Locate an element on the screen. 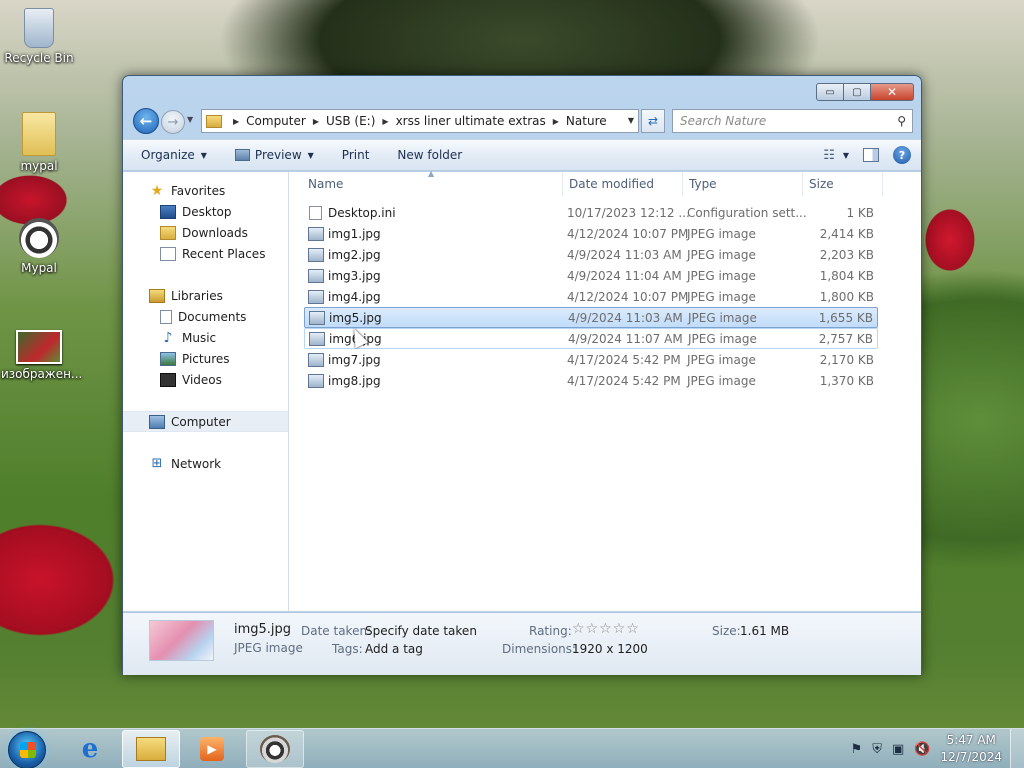 The height and width of the screenshot is (768, 1024). taskbar-windows-explorer is located at coordinates (151, 749).